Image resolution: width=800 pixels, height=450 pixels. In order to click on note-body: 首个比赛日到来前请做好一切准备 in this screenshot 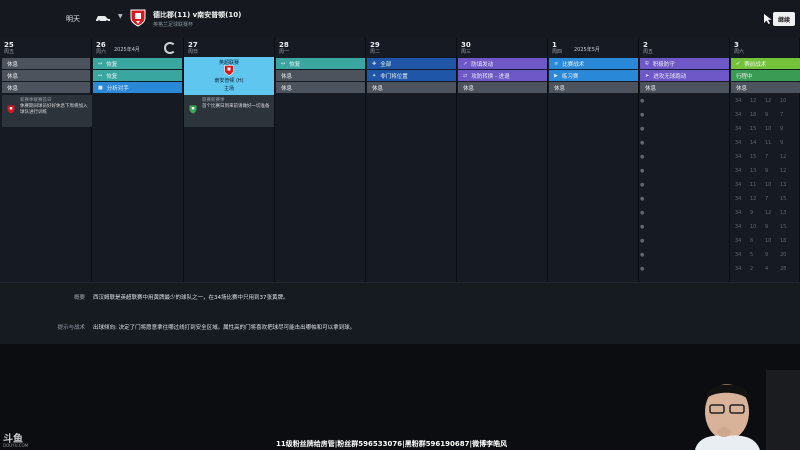, I will do `click(236, 106)`.